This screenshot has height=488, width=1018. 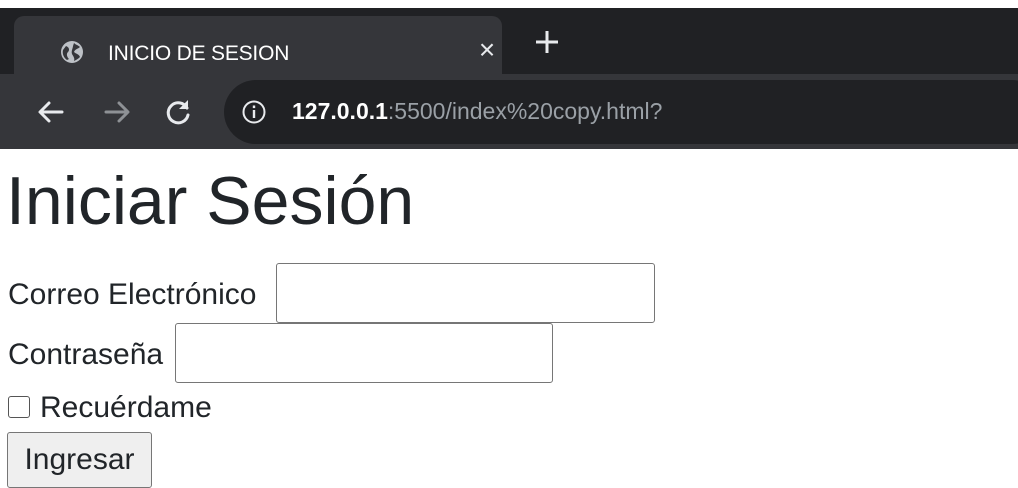 What do you see at coordinates (118, 112) in the screenshot?
I see `arrow-right-icon` at bounding box center [118, 112].